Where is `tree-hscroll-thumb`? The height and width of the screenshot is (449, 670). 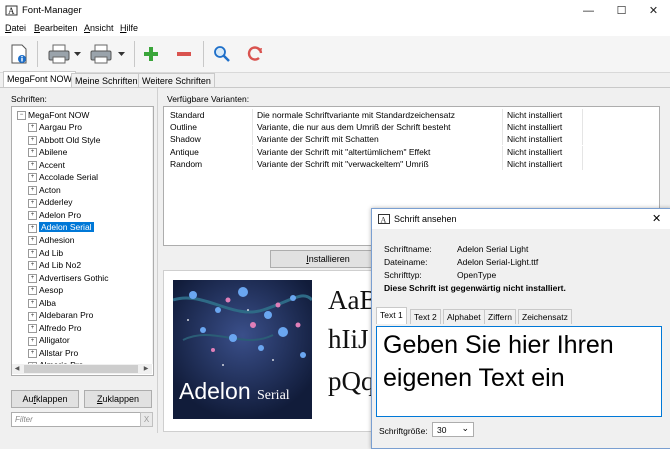
tree-hscroll-thumb is located at coordinates (81, 369).